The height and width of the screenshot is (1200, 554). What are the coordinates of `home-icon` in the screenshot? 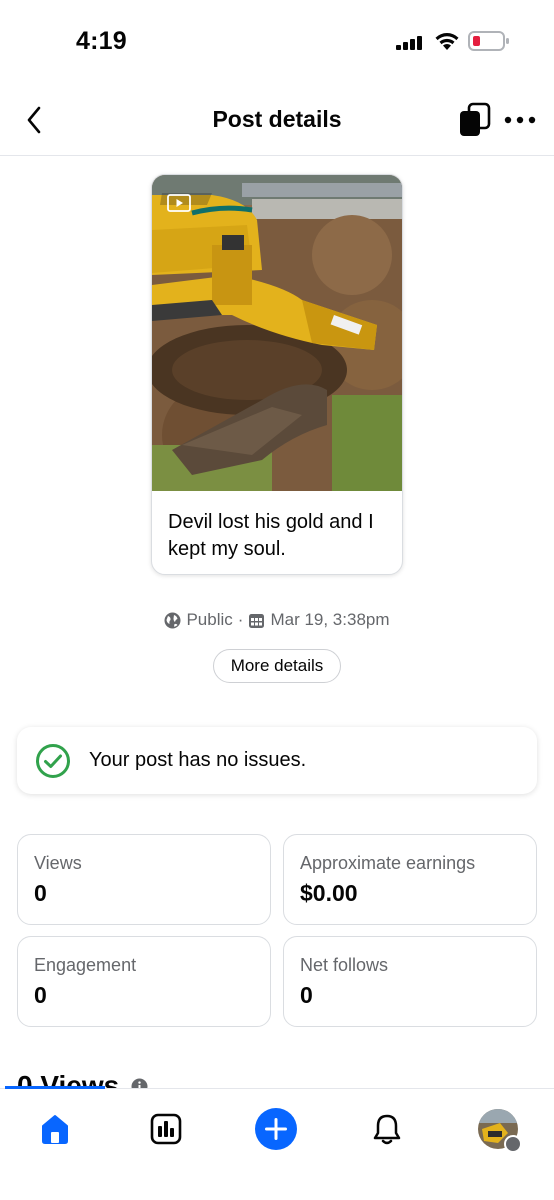 It's located at (55, 1129).